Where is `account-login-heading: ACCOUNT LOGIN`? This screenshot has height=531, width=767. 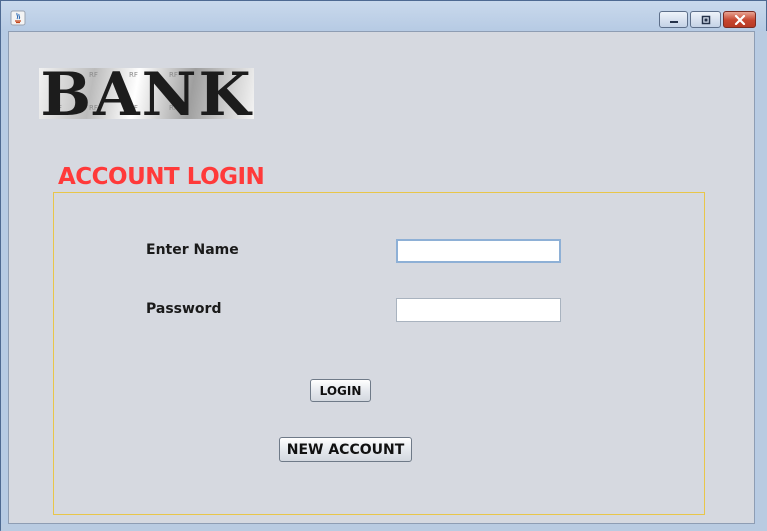
account-login-heading: ACCOUNT LOGIN is located at coordinates (161, 177).